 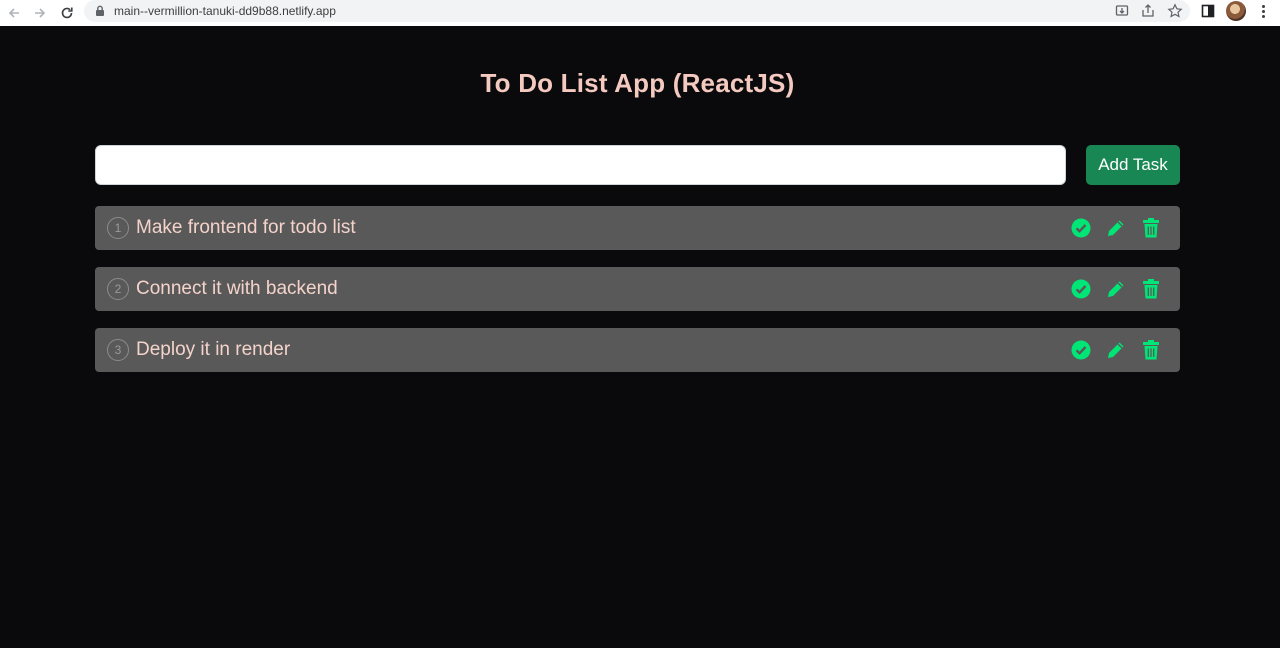 I want to click on lock-icon, so click(x=100, y=11).